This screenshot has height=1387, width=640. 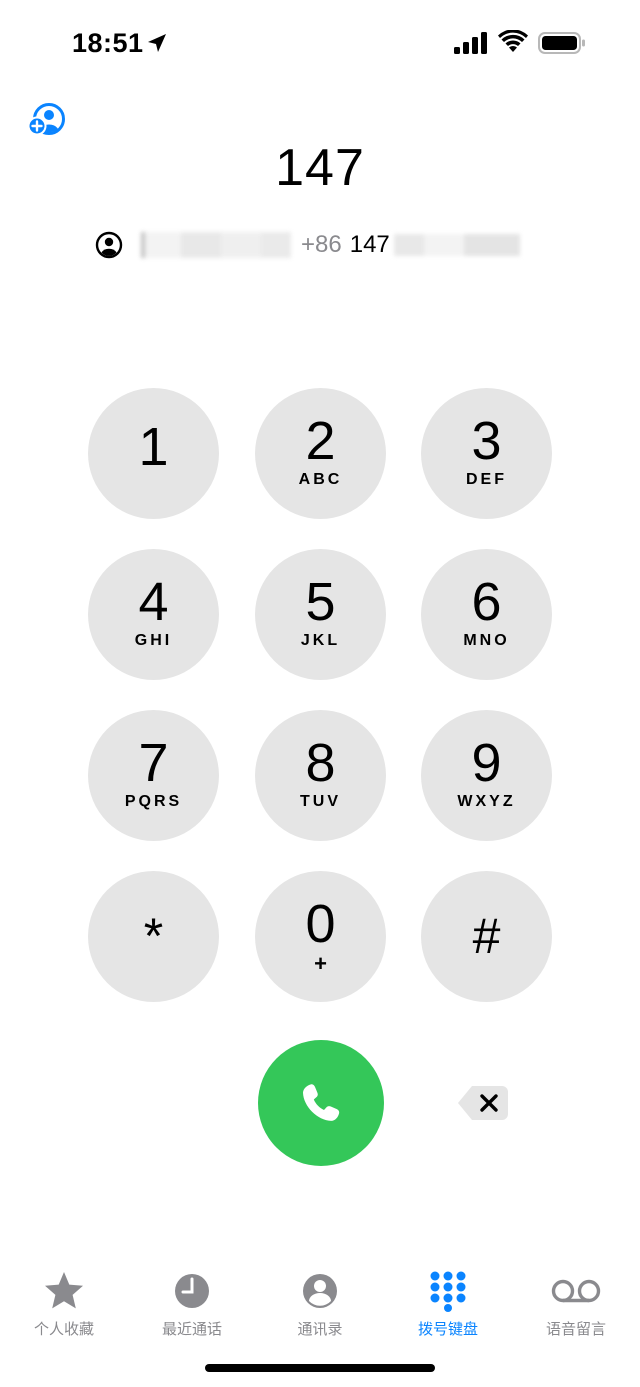 What do you see at coordinates (486, 640) in the screenshot?
I see `key-letters: MNO` at bounding box center [486, 640].